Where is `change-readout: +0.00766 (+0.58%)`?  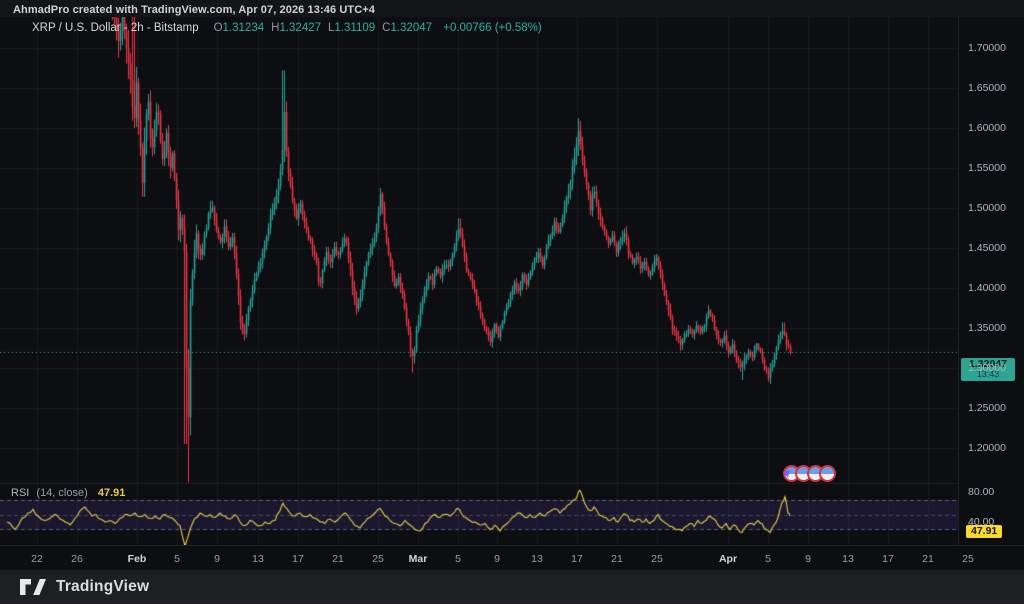 change-readout: +0.00766 (+0.58%) is located at coordinates (492, 28).